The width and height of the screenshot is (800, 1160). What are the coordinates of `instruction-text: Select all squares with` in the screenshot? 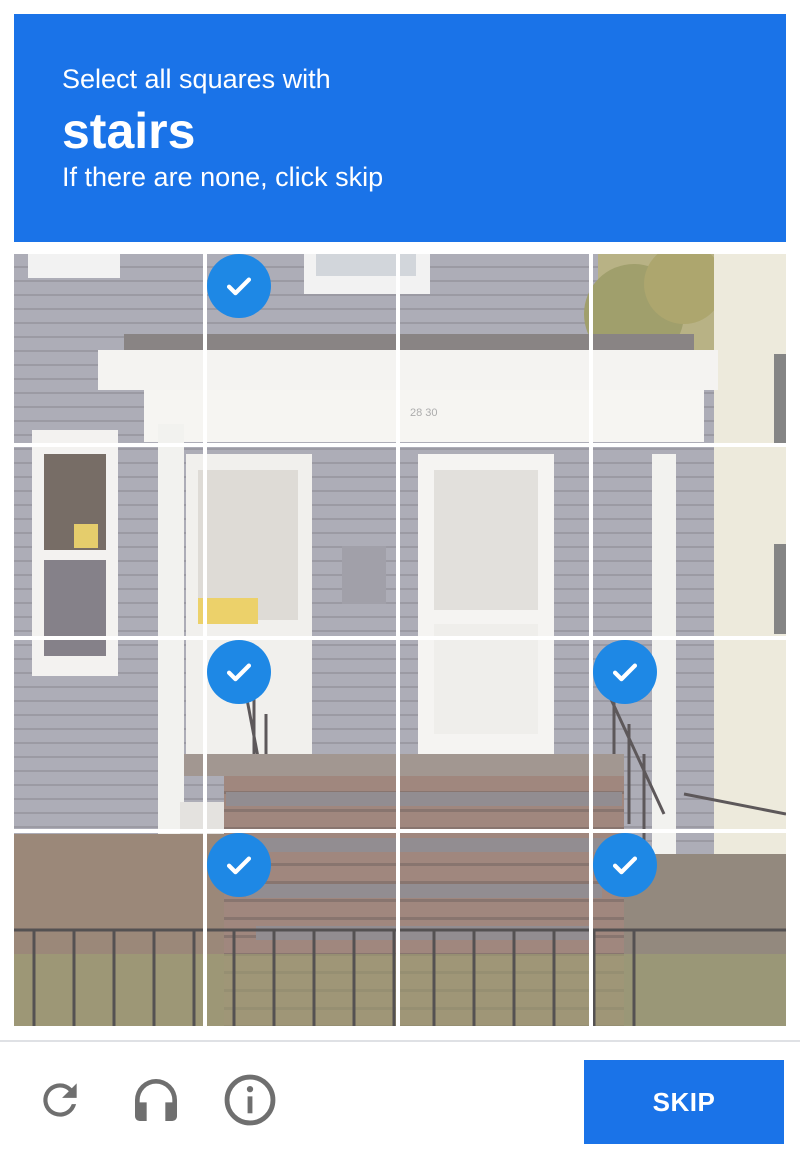 It's located at (196, 79).